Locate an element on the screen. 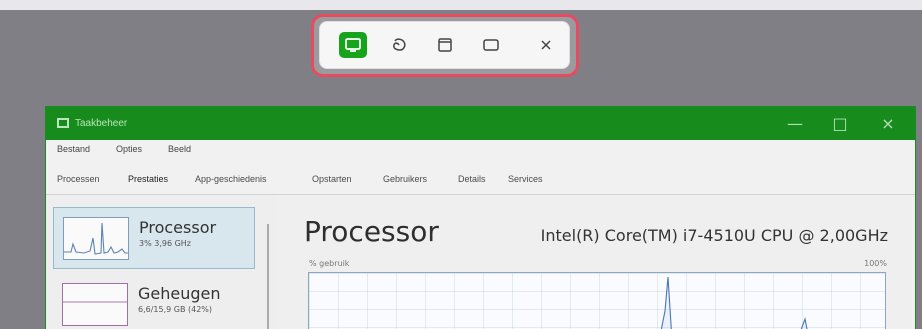  rectangle-snip-icon is located at coordinates (353, 45).